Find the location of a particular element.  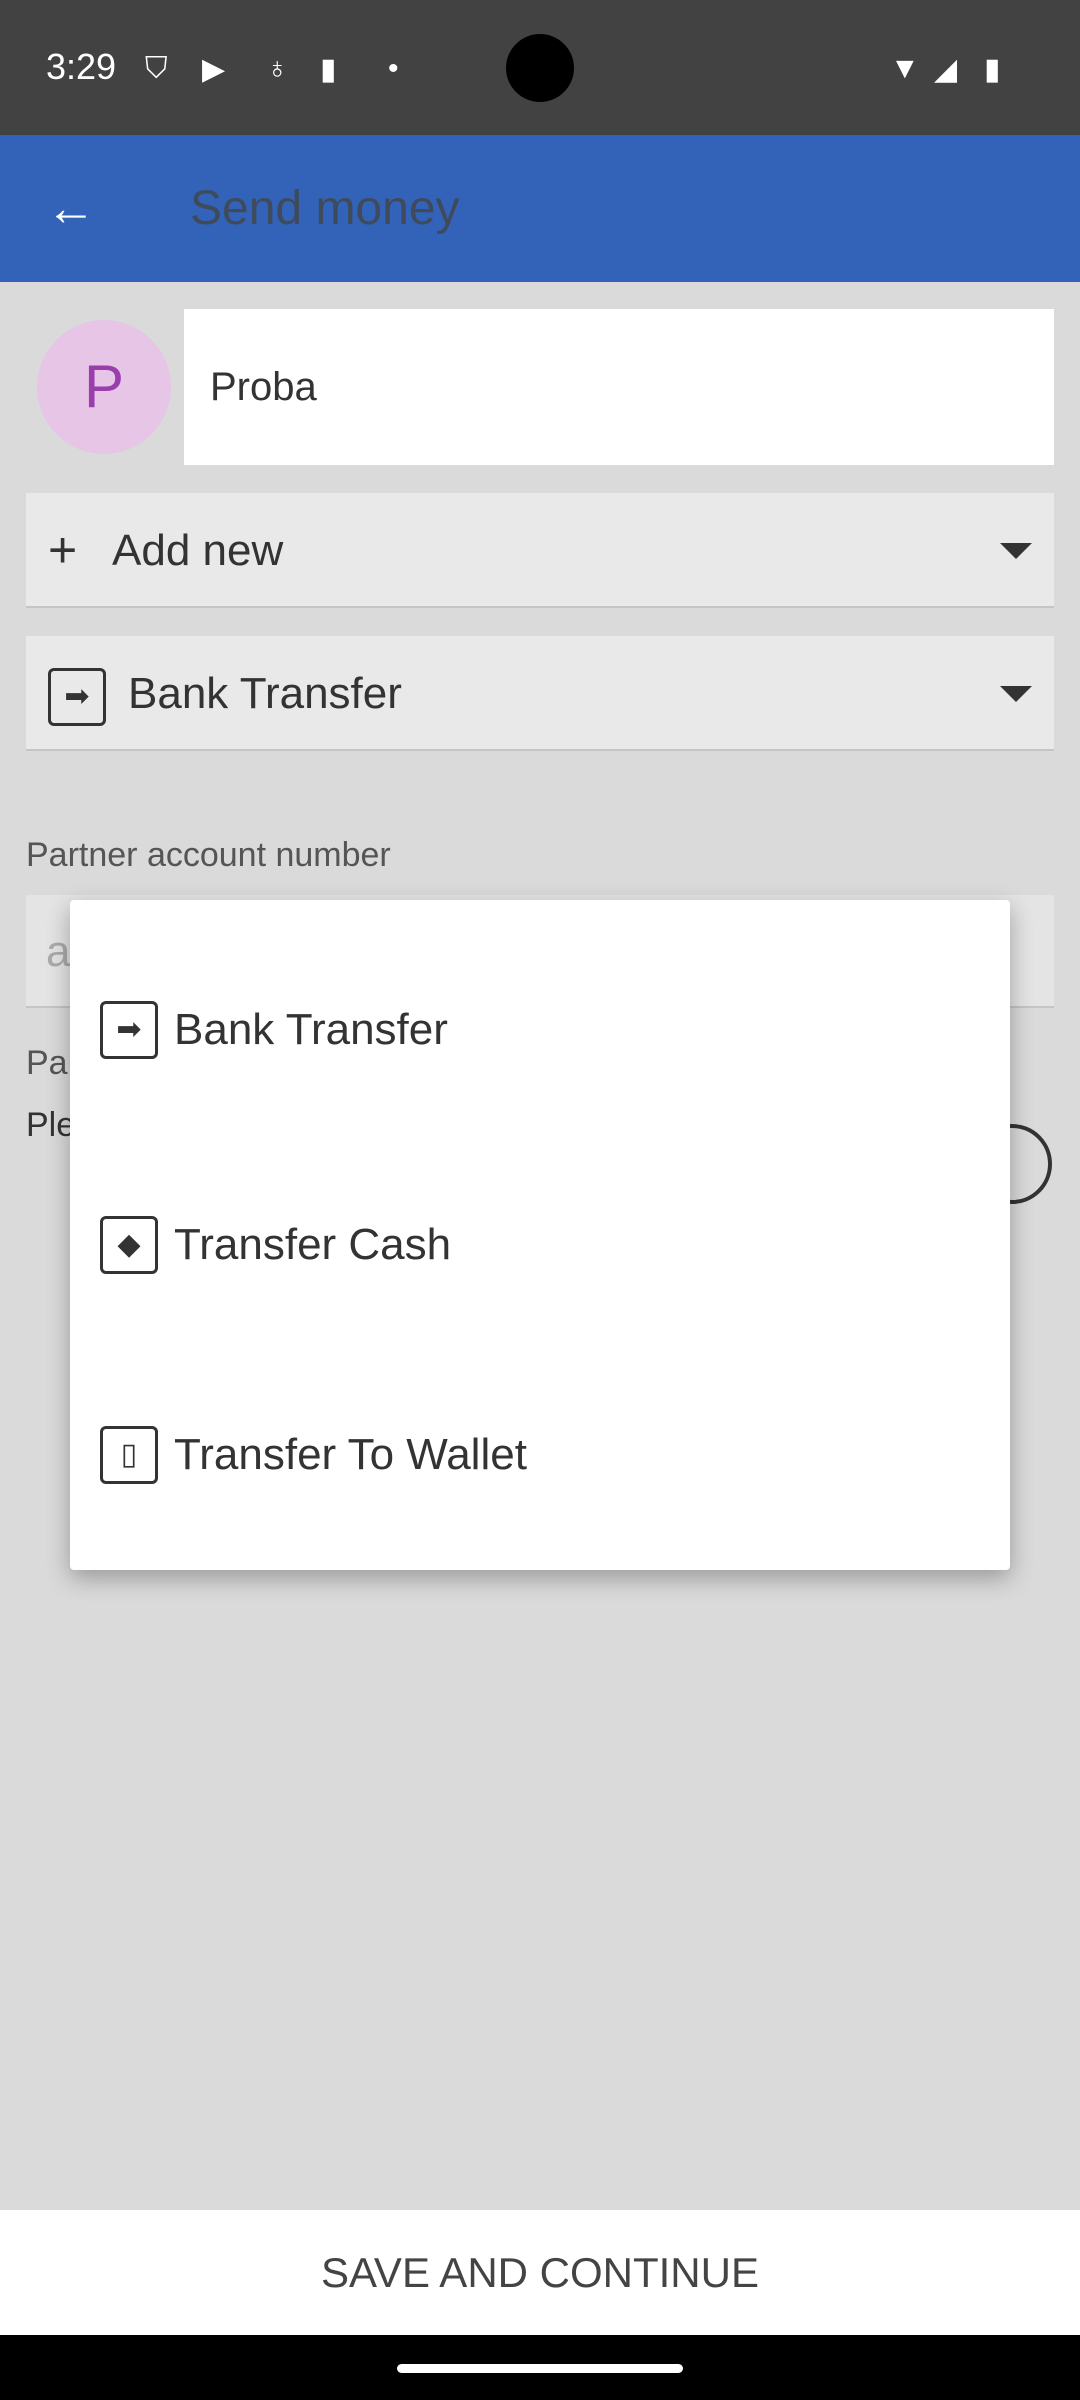

menu-item-transfer-to-wallet: ▯ Transfer To Wallet is located at coordinates (540, 1455).